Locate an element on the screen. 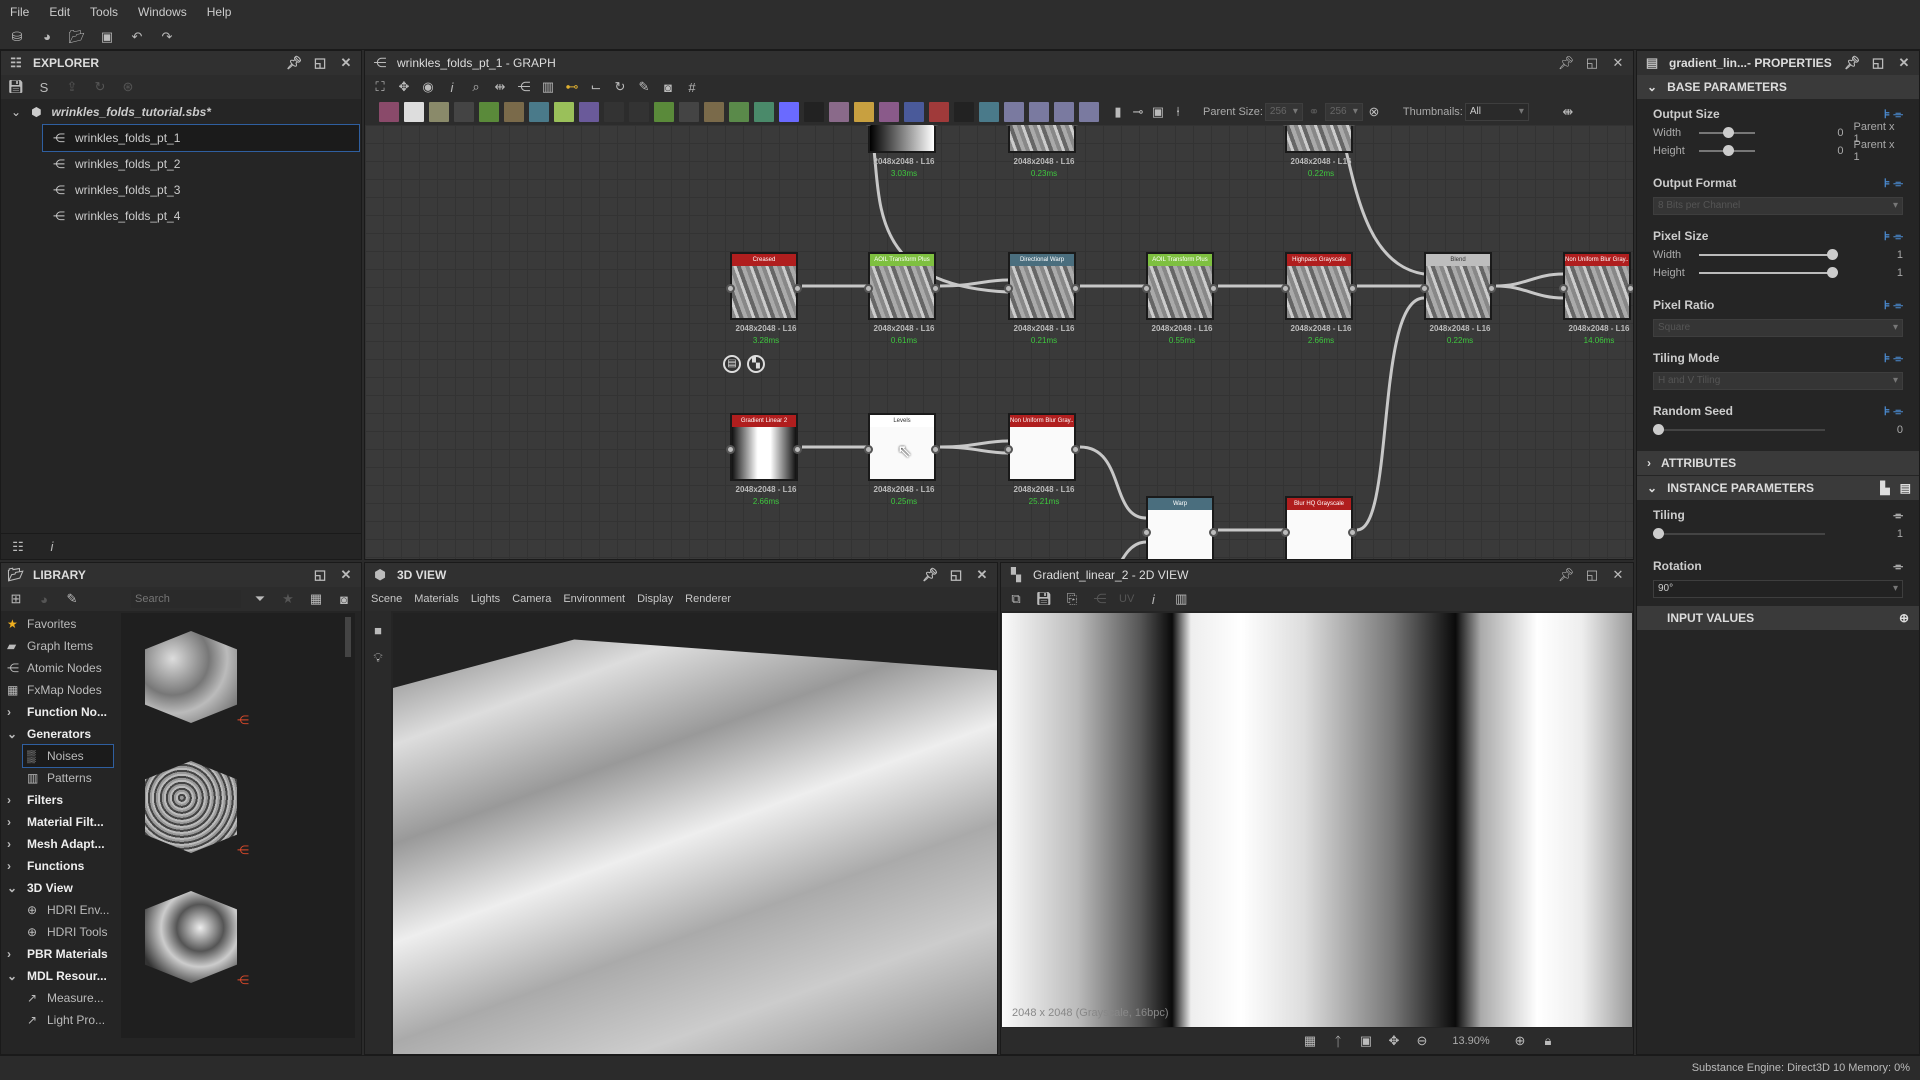  filter-icon: ⏷ is located at coordinates (260, 599).